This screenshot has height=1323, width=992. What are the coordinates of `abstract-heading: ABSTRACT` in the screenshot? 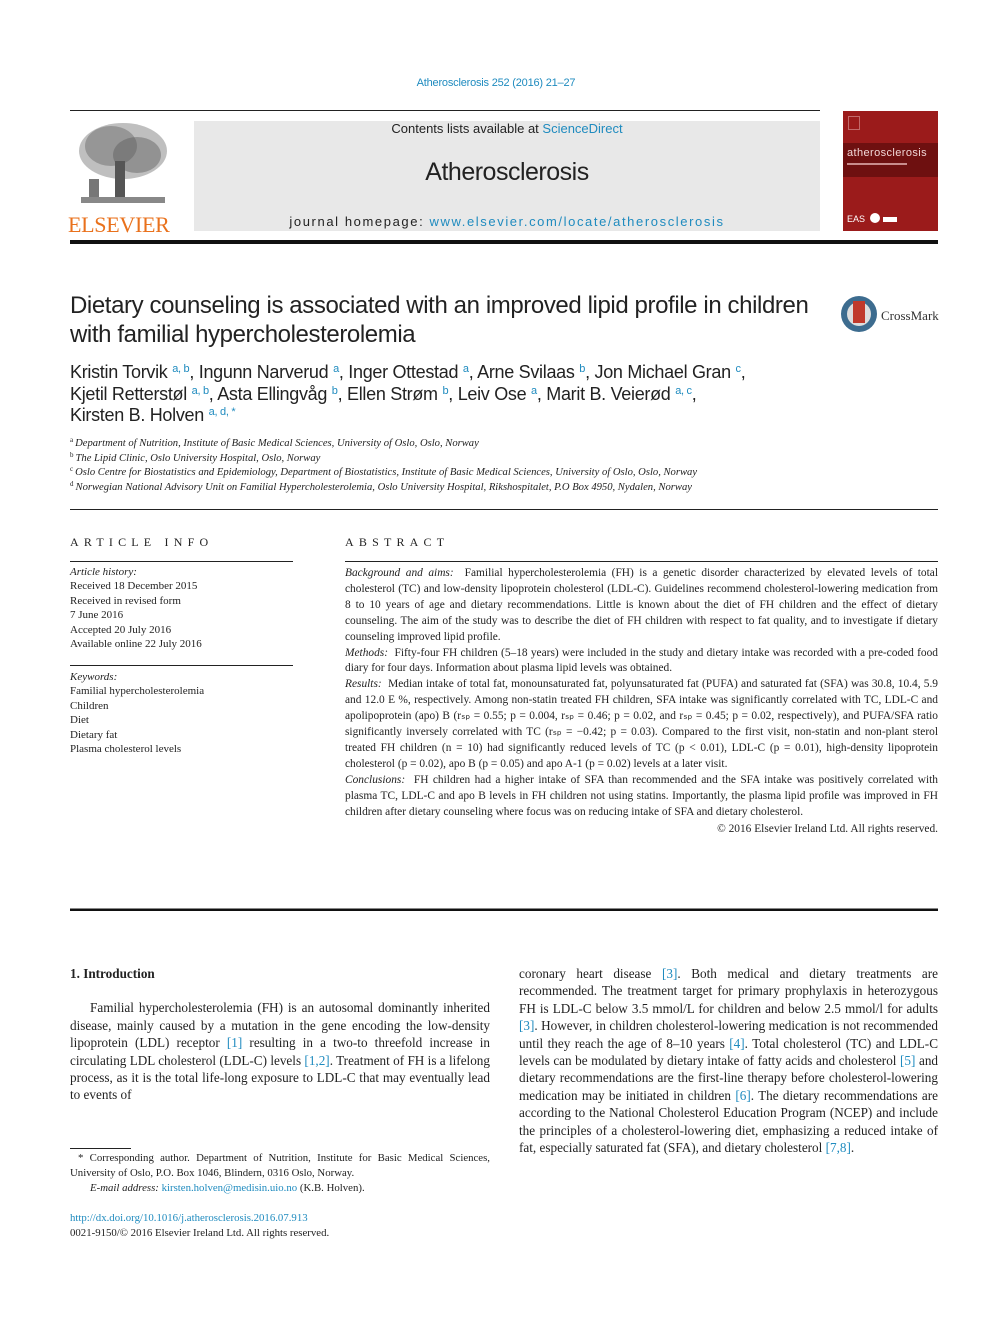 It's located at (397, 542).